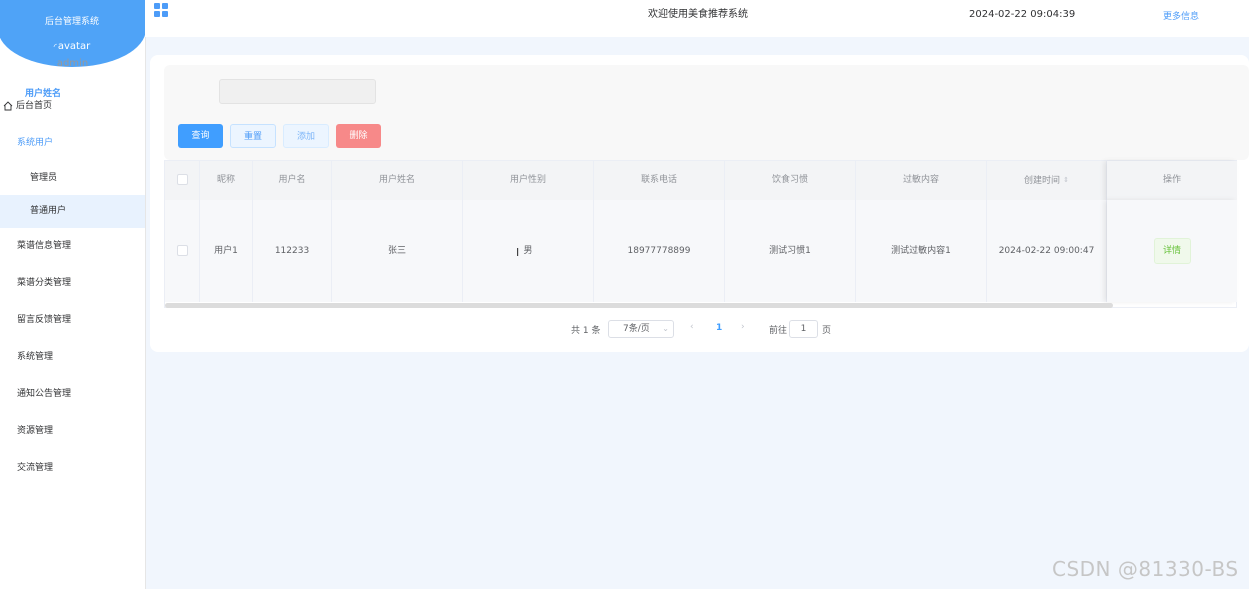 The height and width of the screenshot is (589, 1249). Describe the element at coordinates (226, 251) in the screenshot. I see `cell-nickname: 用户1` at that location.